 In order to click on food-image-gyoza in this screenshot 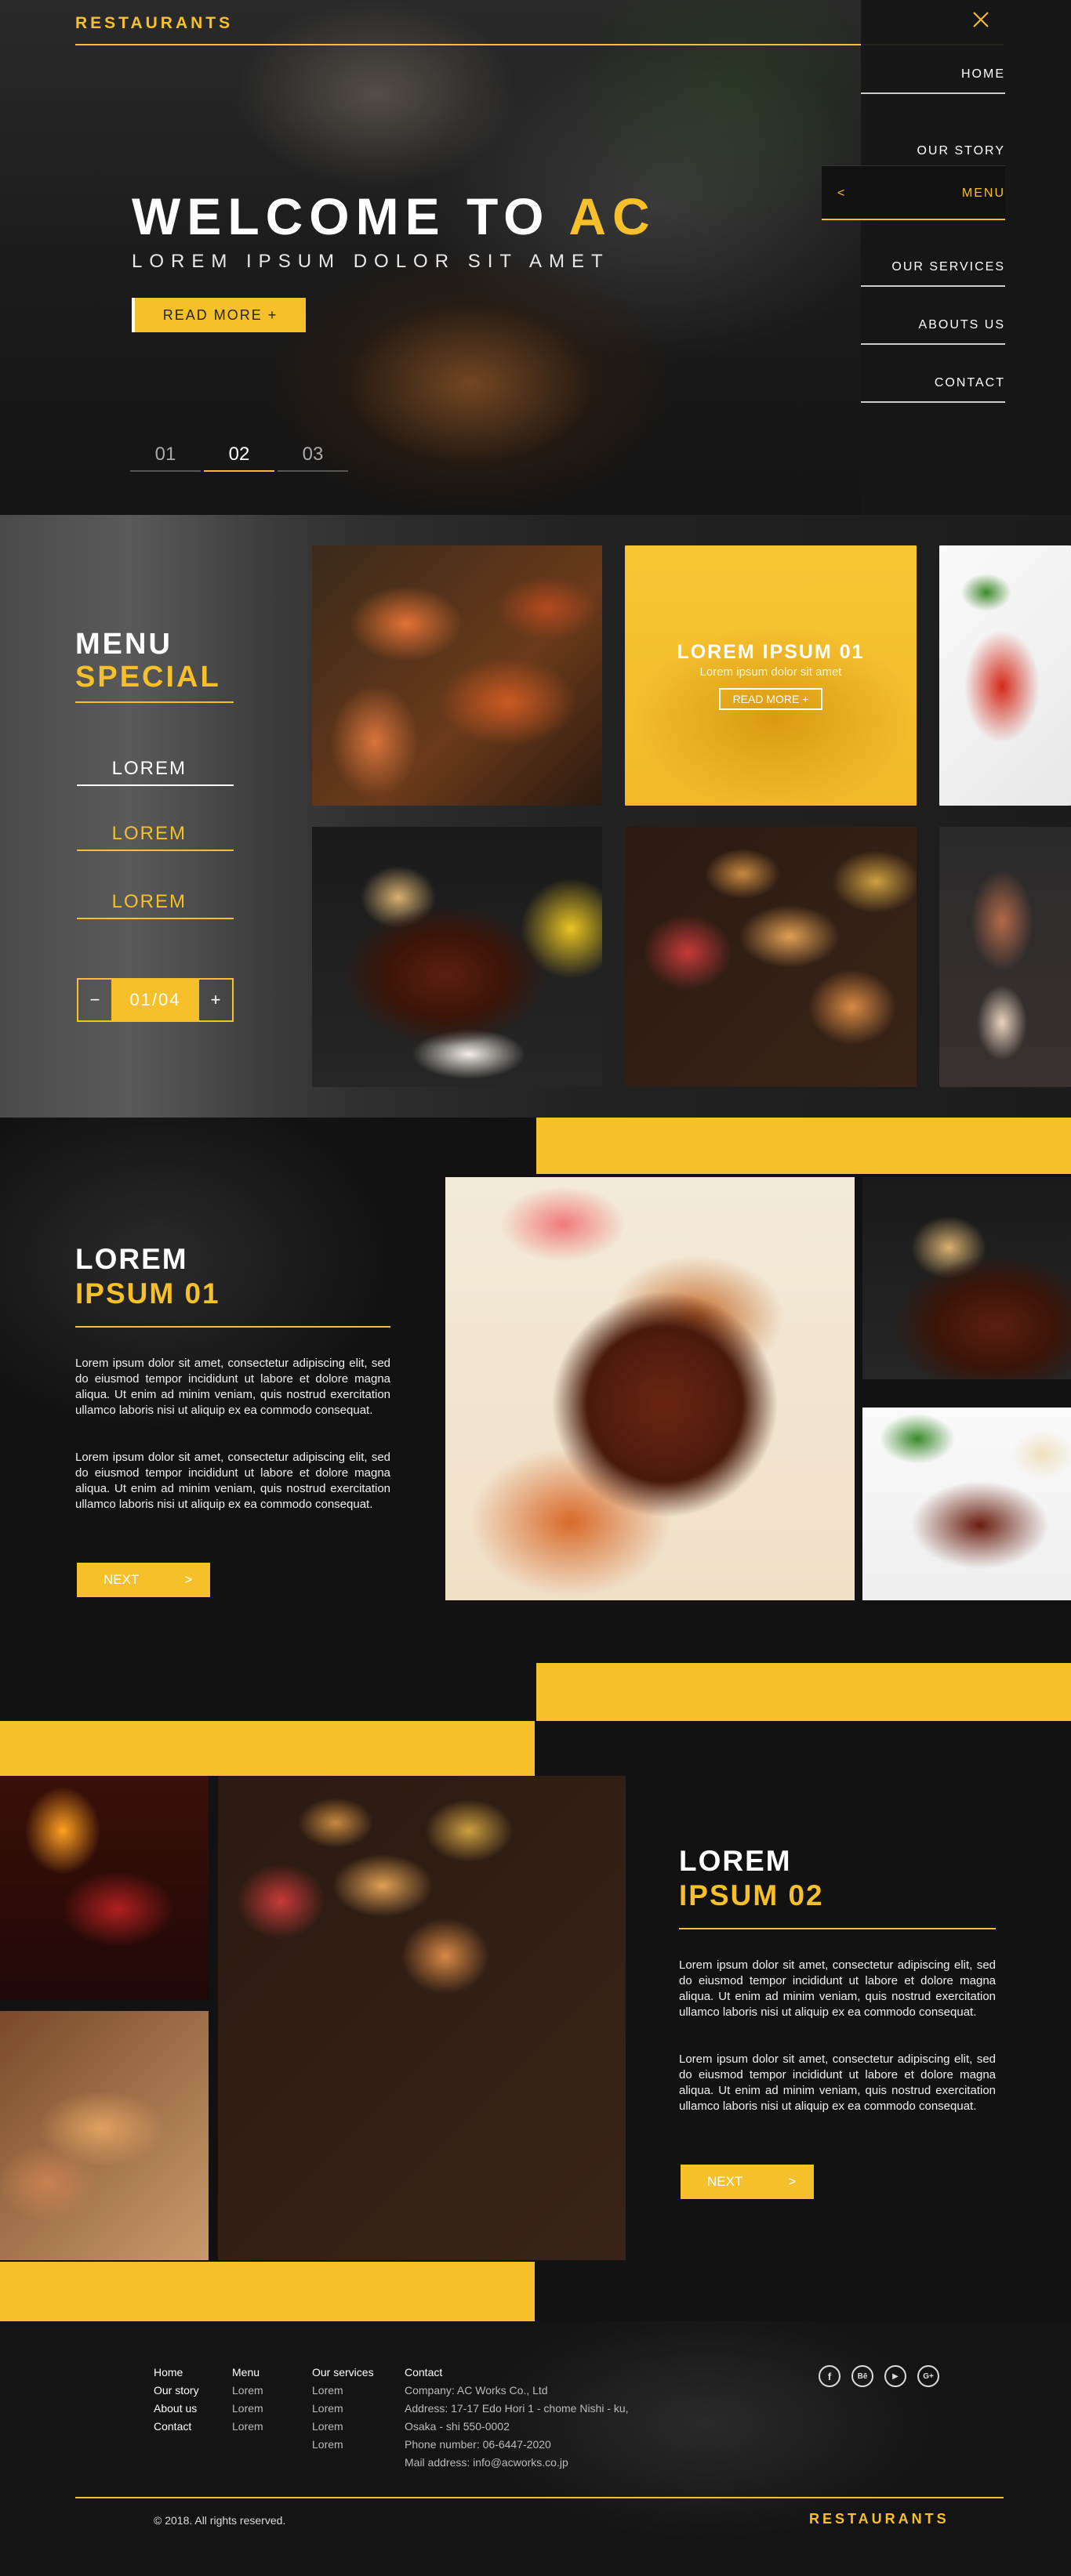, I will do `click(104, 2135)`.